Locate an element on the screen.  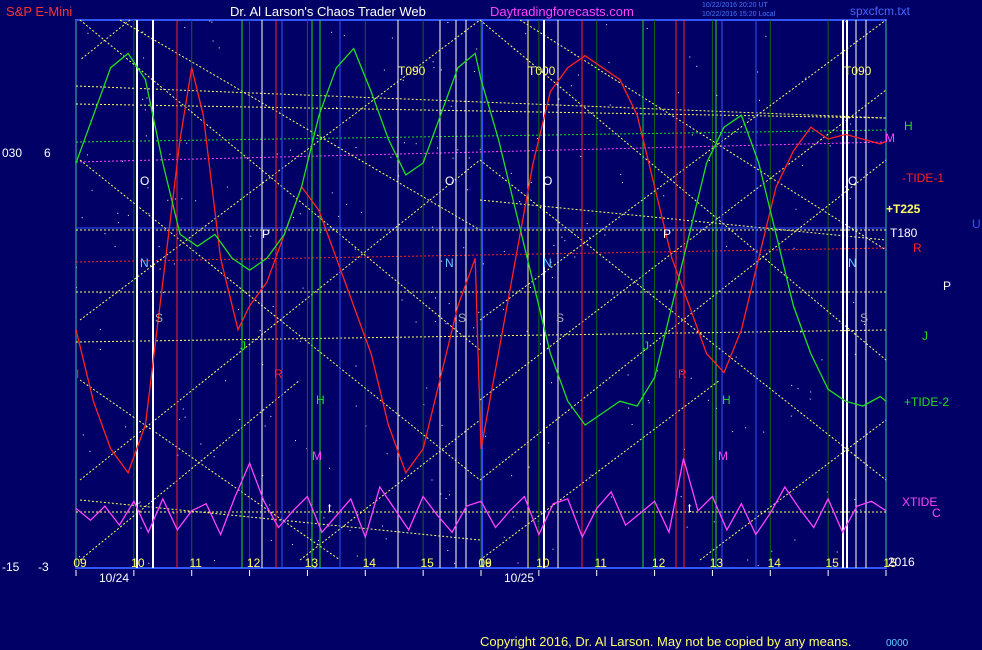
right-label: U is located at coordinates (976, 224).